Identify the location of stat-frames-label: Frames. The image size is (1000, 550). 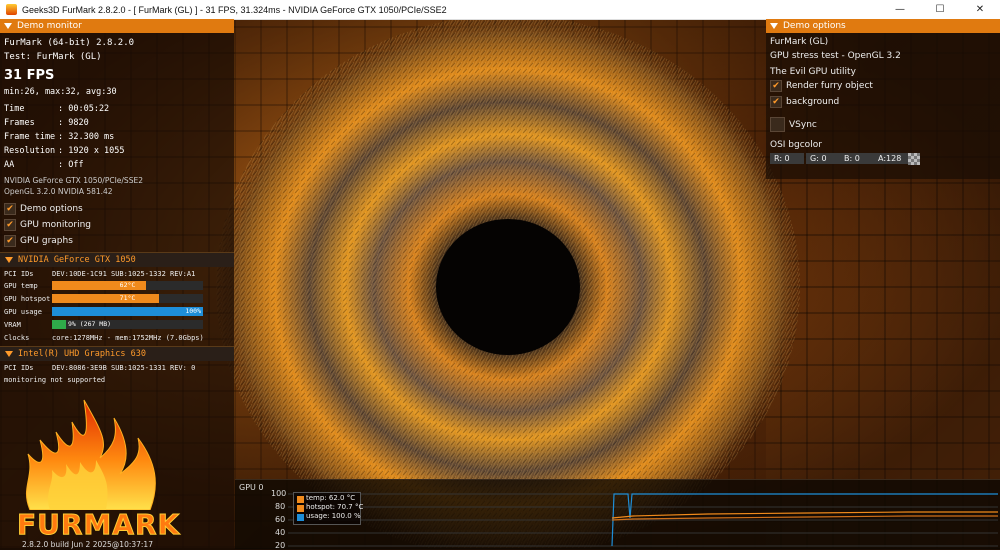
(19, 123).